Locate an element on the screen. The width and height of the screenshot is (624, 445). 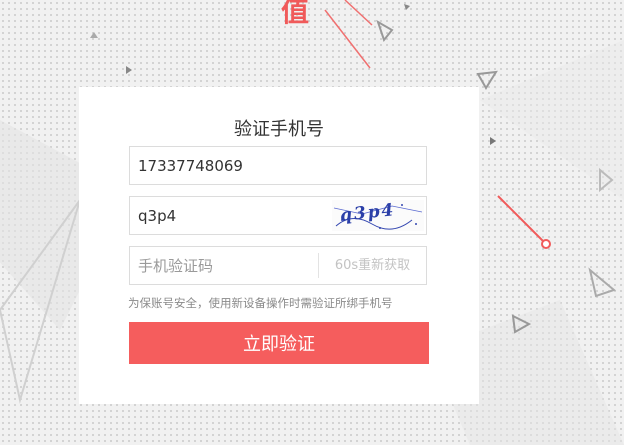
phone-field is located at coordinates (278, 165).